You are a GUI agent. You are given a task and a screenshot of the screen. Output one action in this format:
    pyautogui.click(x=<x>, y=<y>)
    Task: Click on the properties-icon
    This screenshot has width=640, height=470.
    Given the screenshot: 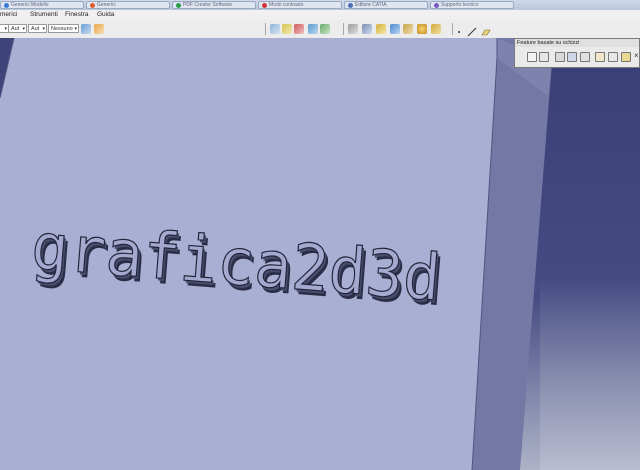 What is the action you would take?
    pyautogui.click(x=99, y=29)
    